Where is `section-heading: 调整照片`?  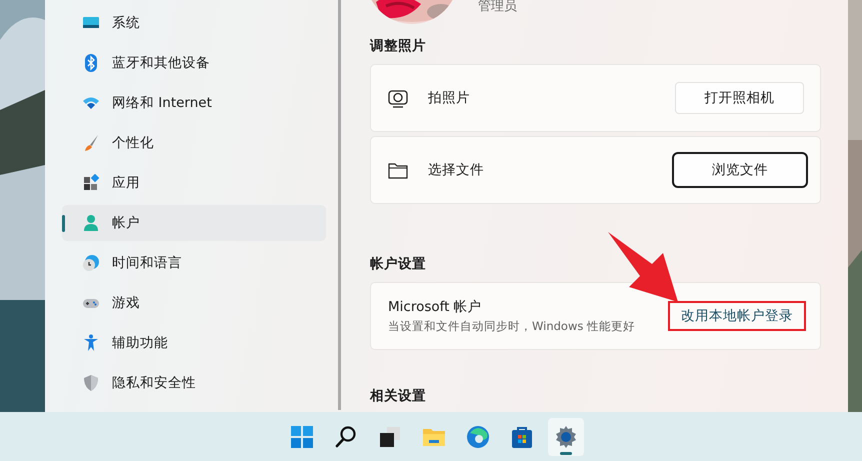
section-heading: 调整照片 is located at coordinates (398, 45).